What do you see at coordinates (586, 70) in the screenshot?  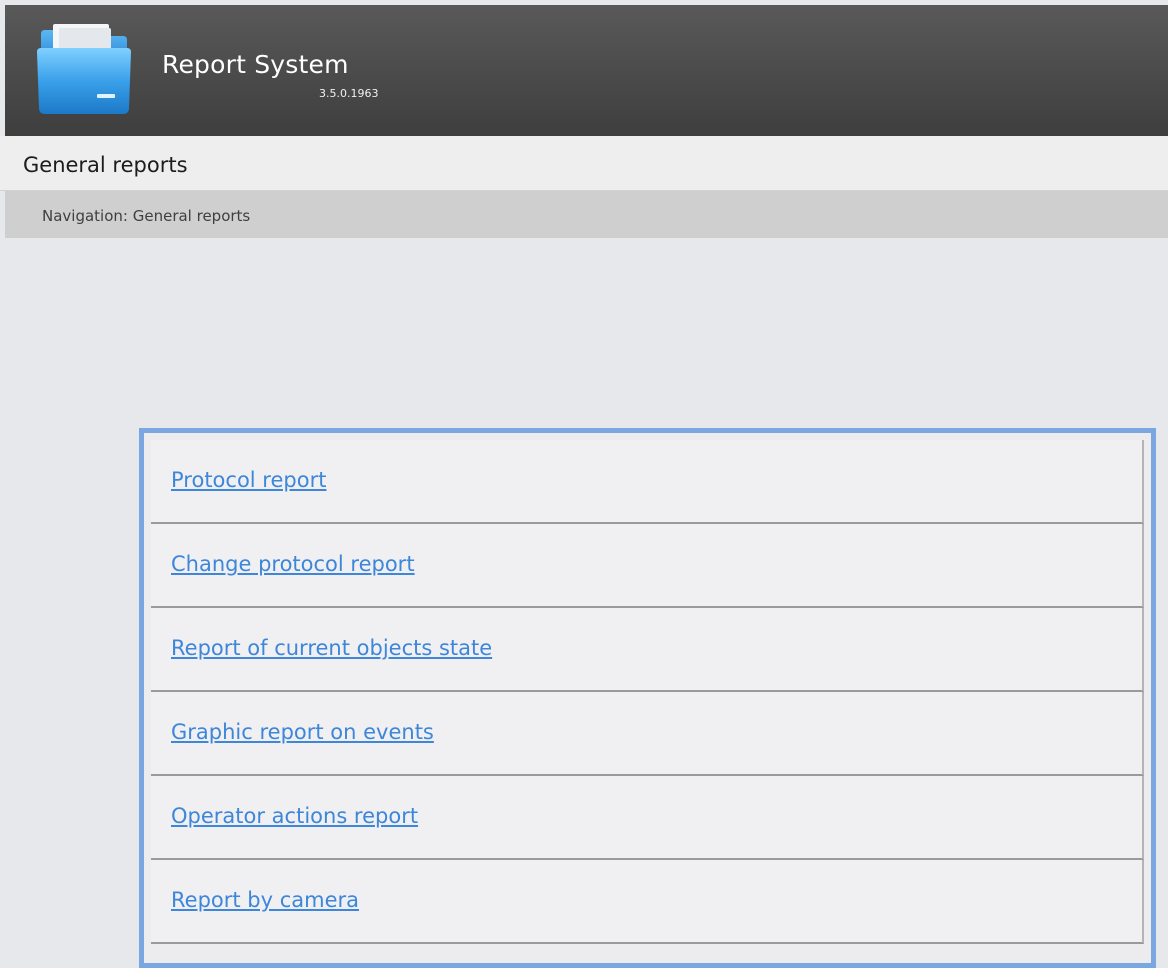 I see `app-header: Report System 3.5.0.1963` at bounding box center [586, 70].